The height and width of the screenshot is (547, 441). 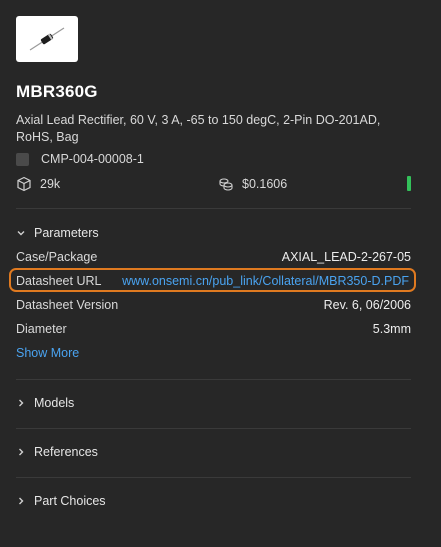 I want to click on param-value-case-package: AXIAL_LEAD-2-267-05, so click(x=346, y=257).